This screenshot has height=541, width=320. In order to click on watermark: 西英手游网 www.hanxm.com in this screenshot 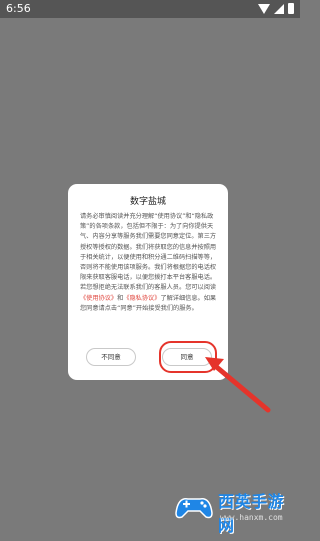, I will do `click(235, 511)`.